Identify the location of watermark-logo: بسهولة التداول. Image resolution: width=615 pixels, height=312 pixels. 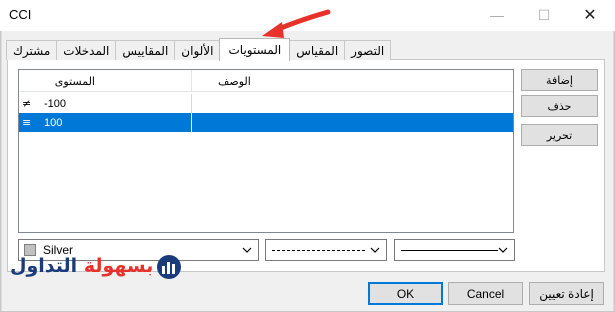
(97, 270).